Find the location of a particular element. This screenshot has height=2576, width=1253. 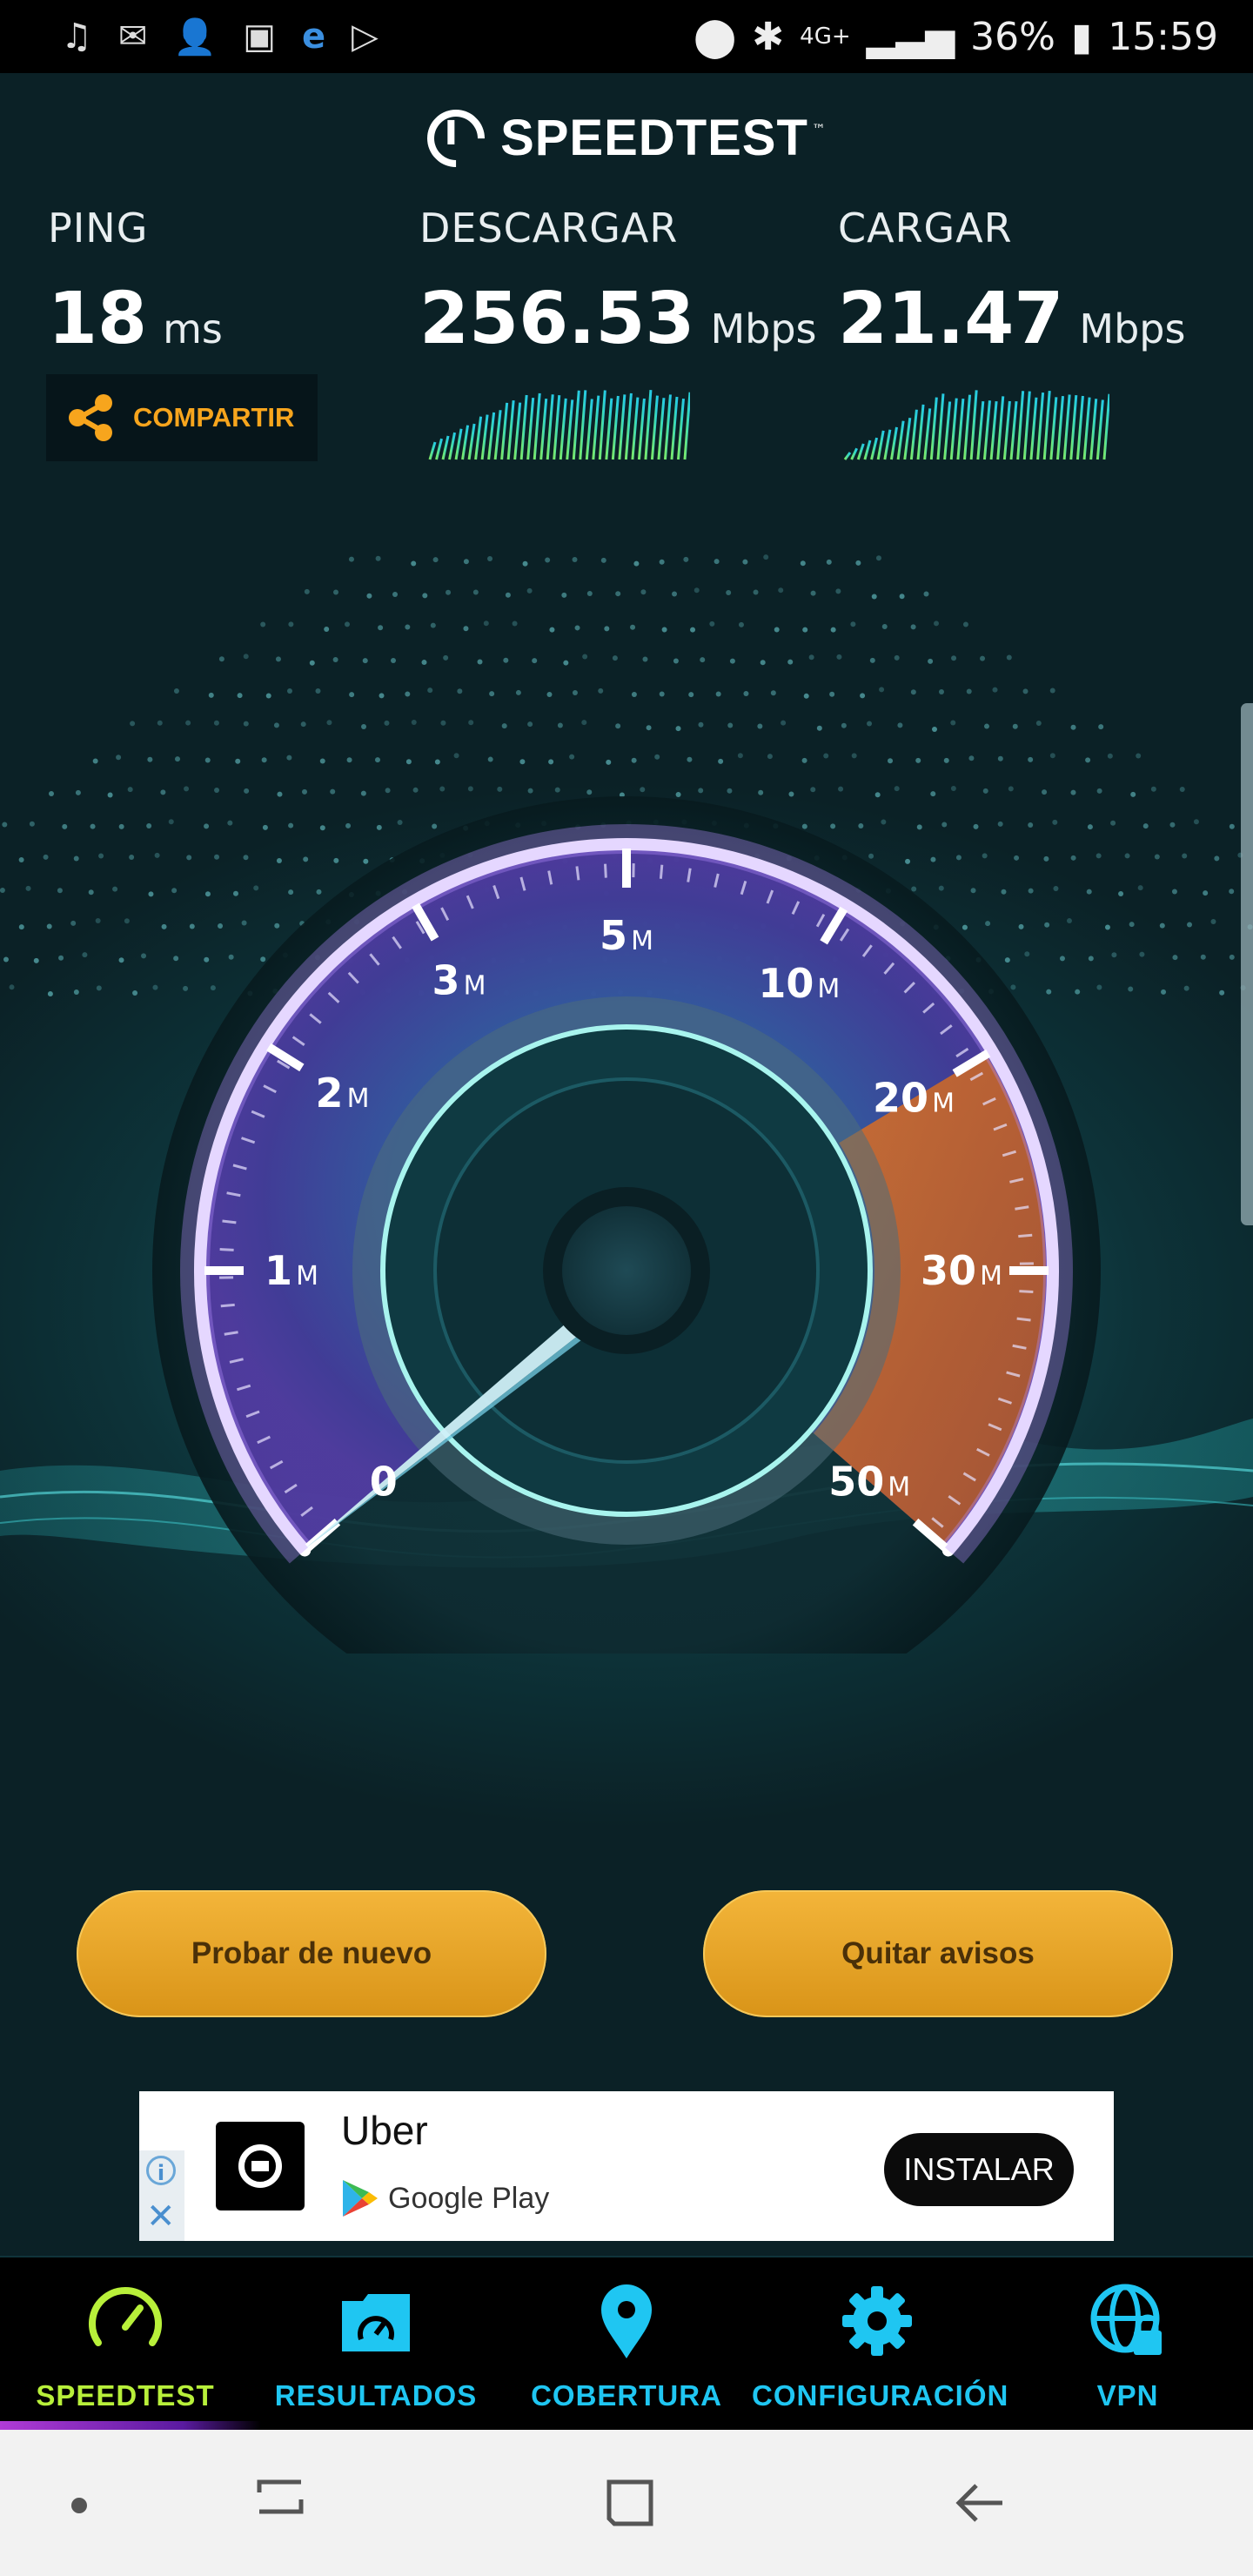

install-button: INSTALAR is located at coordinates (979, 2170).